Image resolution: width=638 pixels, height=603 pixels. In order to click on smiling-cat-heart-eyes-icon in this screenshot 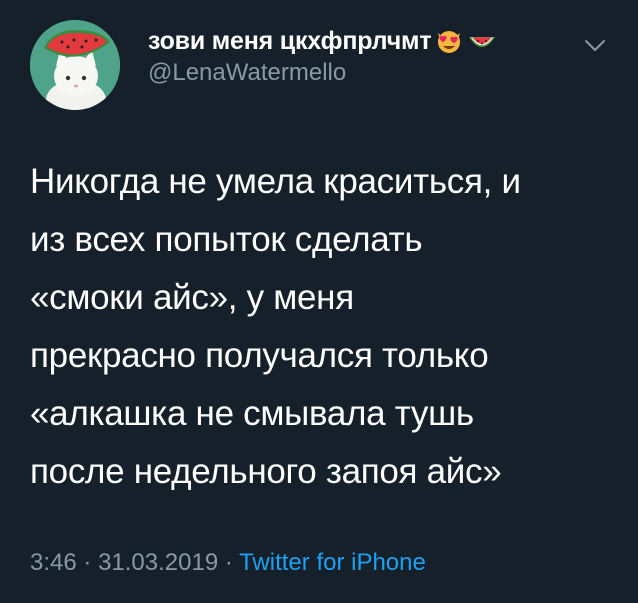, I will do `click(449, 41)`.